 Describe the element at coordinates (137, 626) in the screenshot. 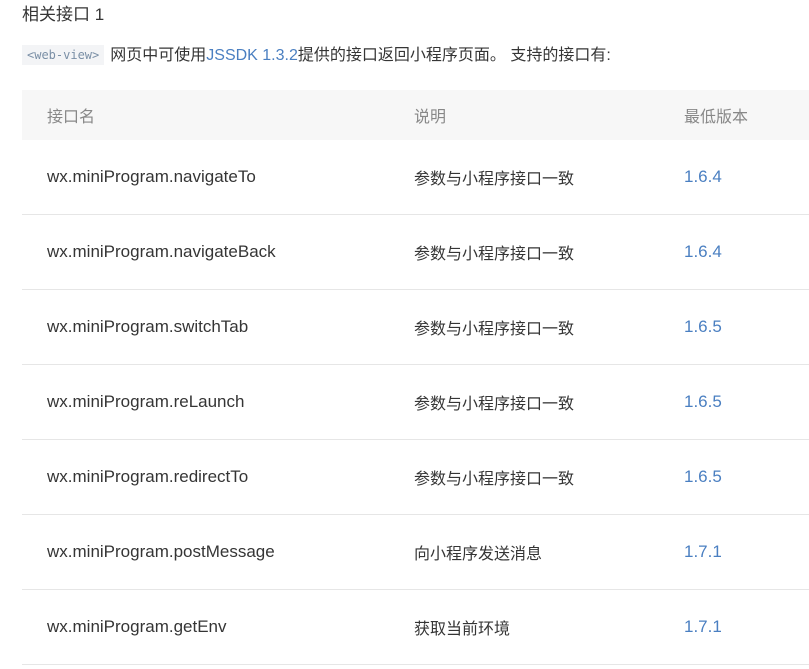

I see `api-name: wx.miniProgram.getEnv` at that location.